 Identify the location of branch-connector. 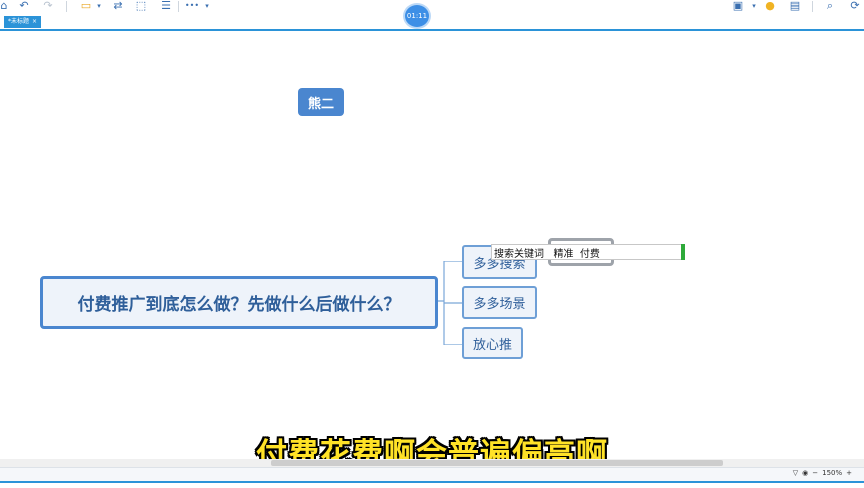
(450, 303).